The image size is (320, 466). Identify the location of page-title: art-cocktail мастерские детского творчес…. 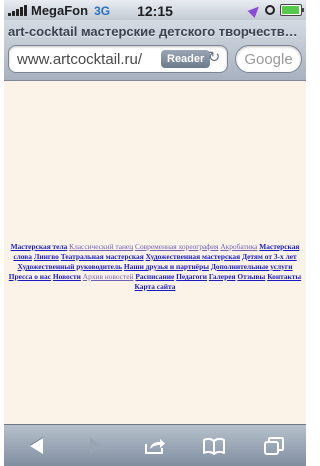
(155, 31).